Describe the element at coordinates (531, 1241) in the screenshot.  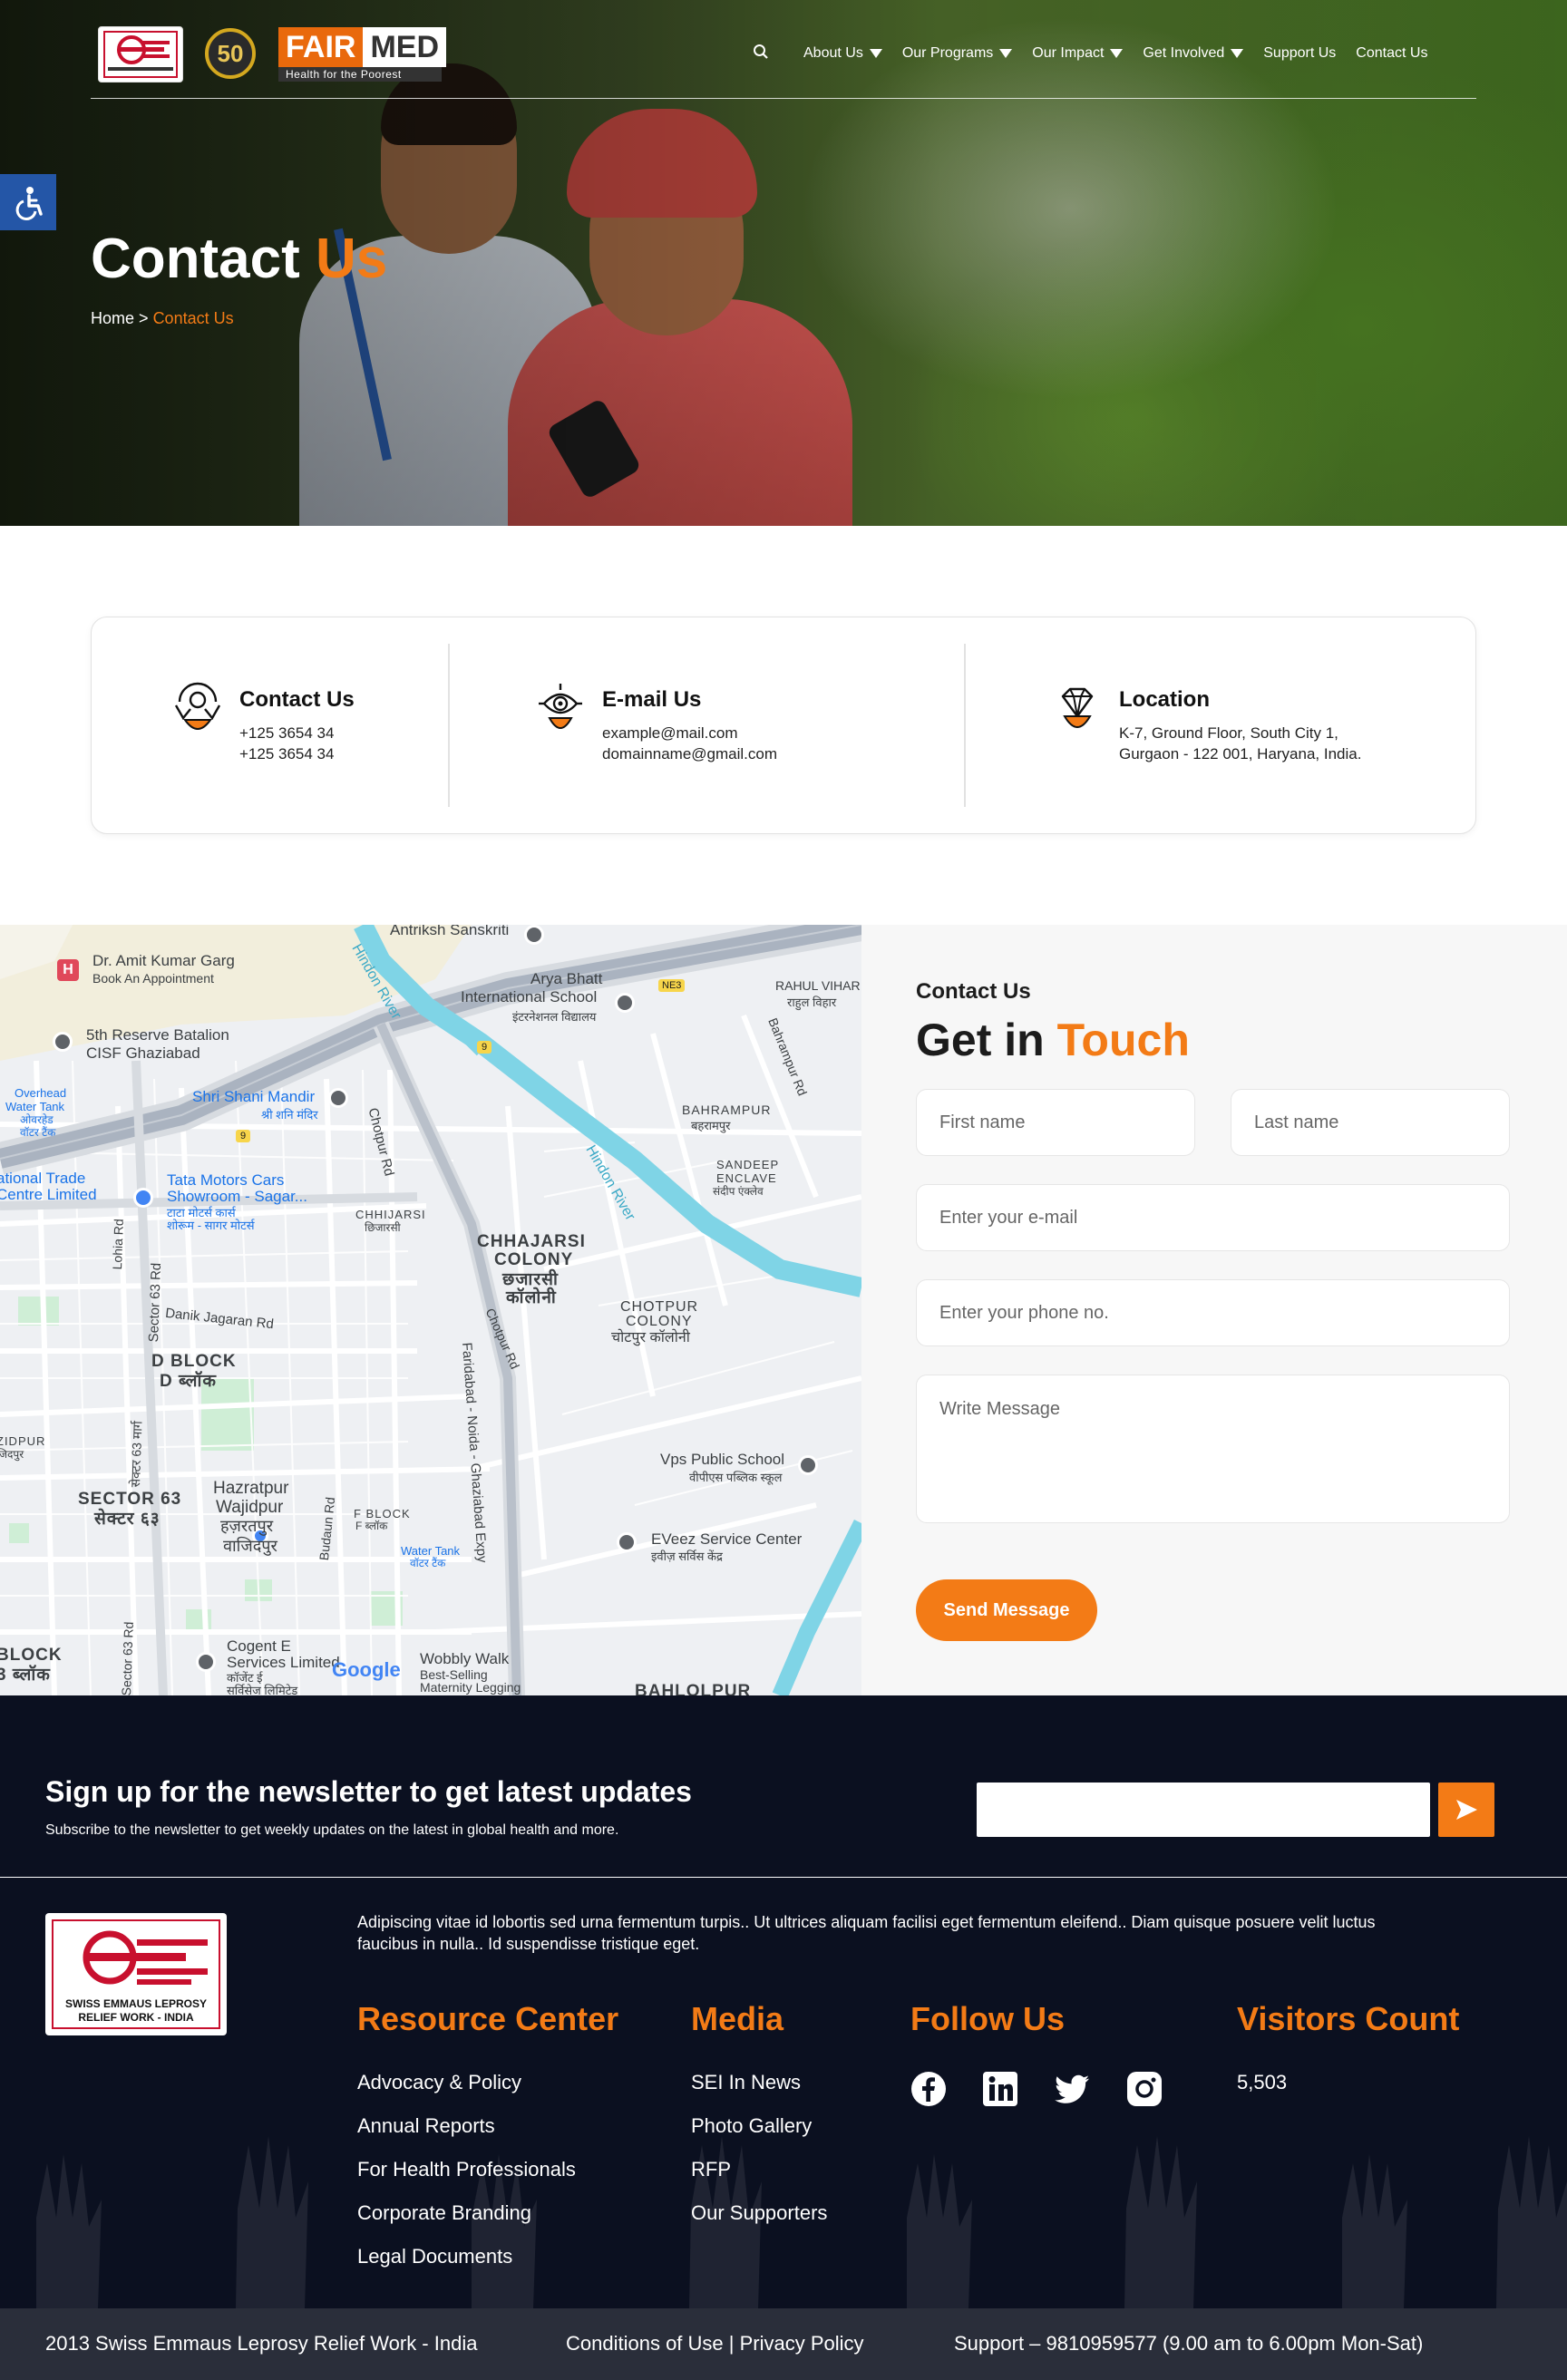
I see `map-label: CHHAJARSI` at that location.